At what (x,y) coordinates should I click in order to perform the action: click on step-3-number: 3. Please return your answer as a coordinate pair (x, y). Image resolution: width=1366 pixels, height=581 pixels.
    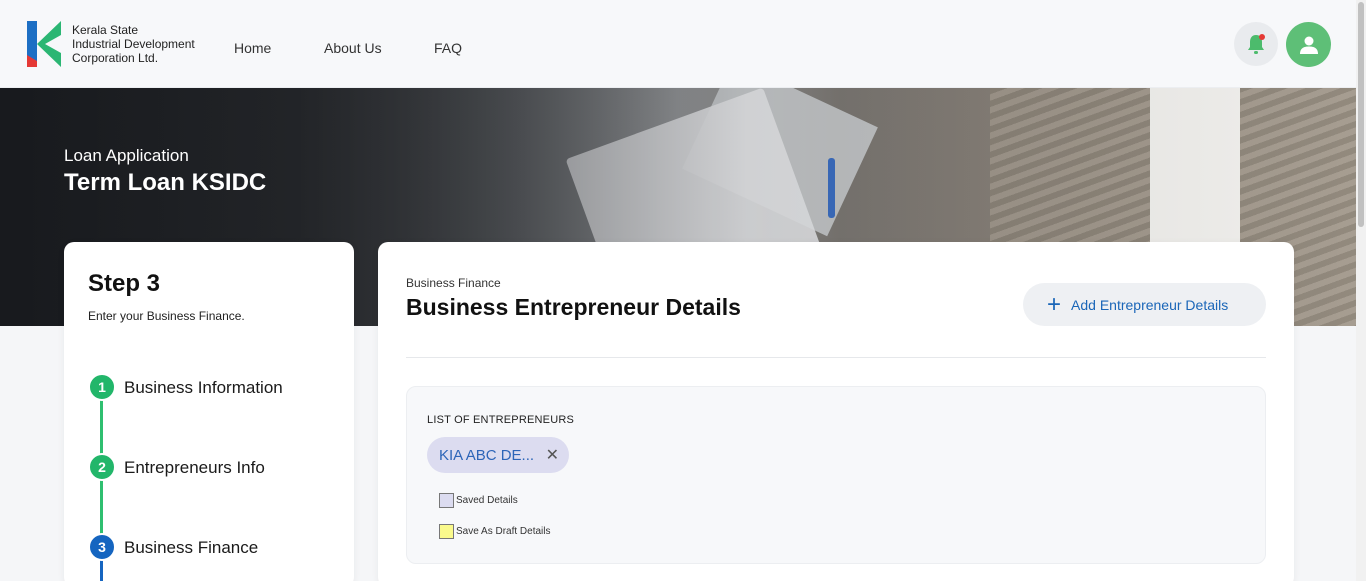
    Looking at the image, I should click on (102, 547).